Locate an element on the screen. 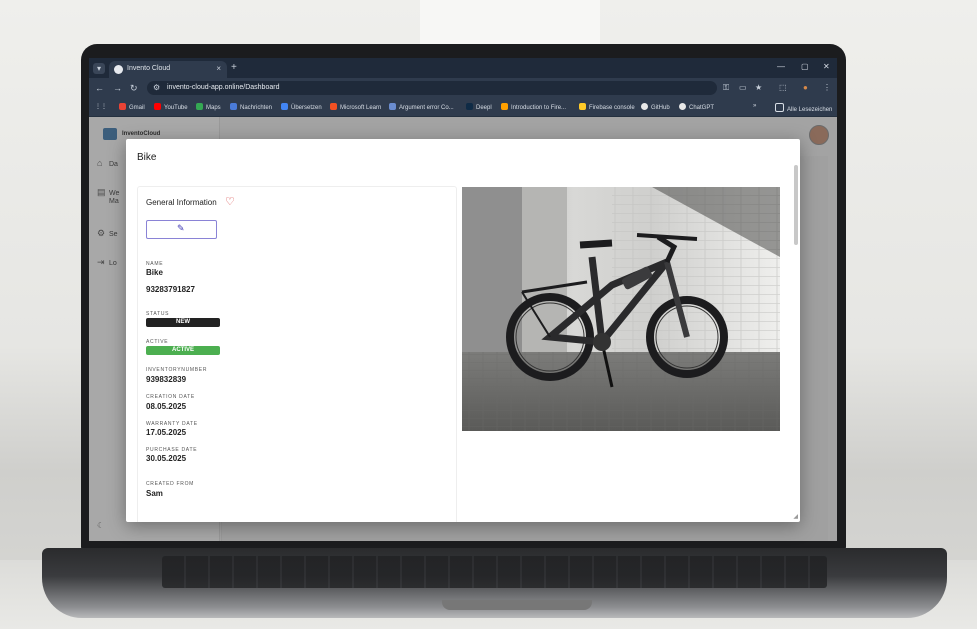 The image size is (977, 629). profile-avatar-icon: ● is located at coordinates (805, 87).